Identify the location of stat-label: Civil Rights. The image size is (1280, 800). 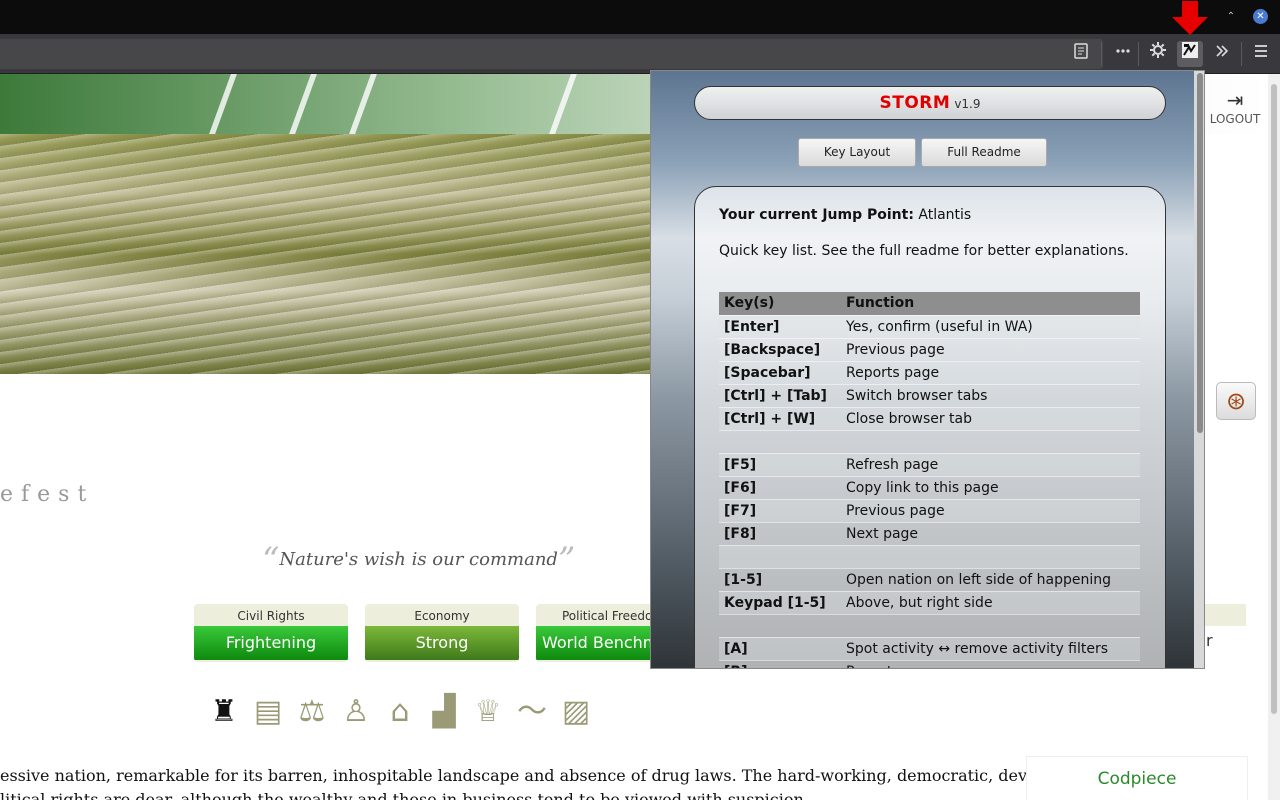
(271, 616).